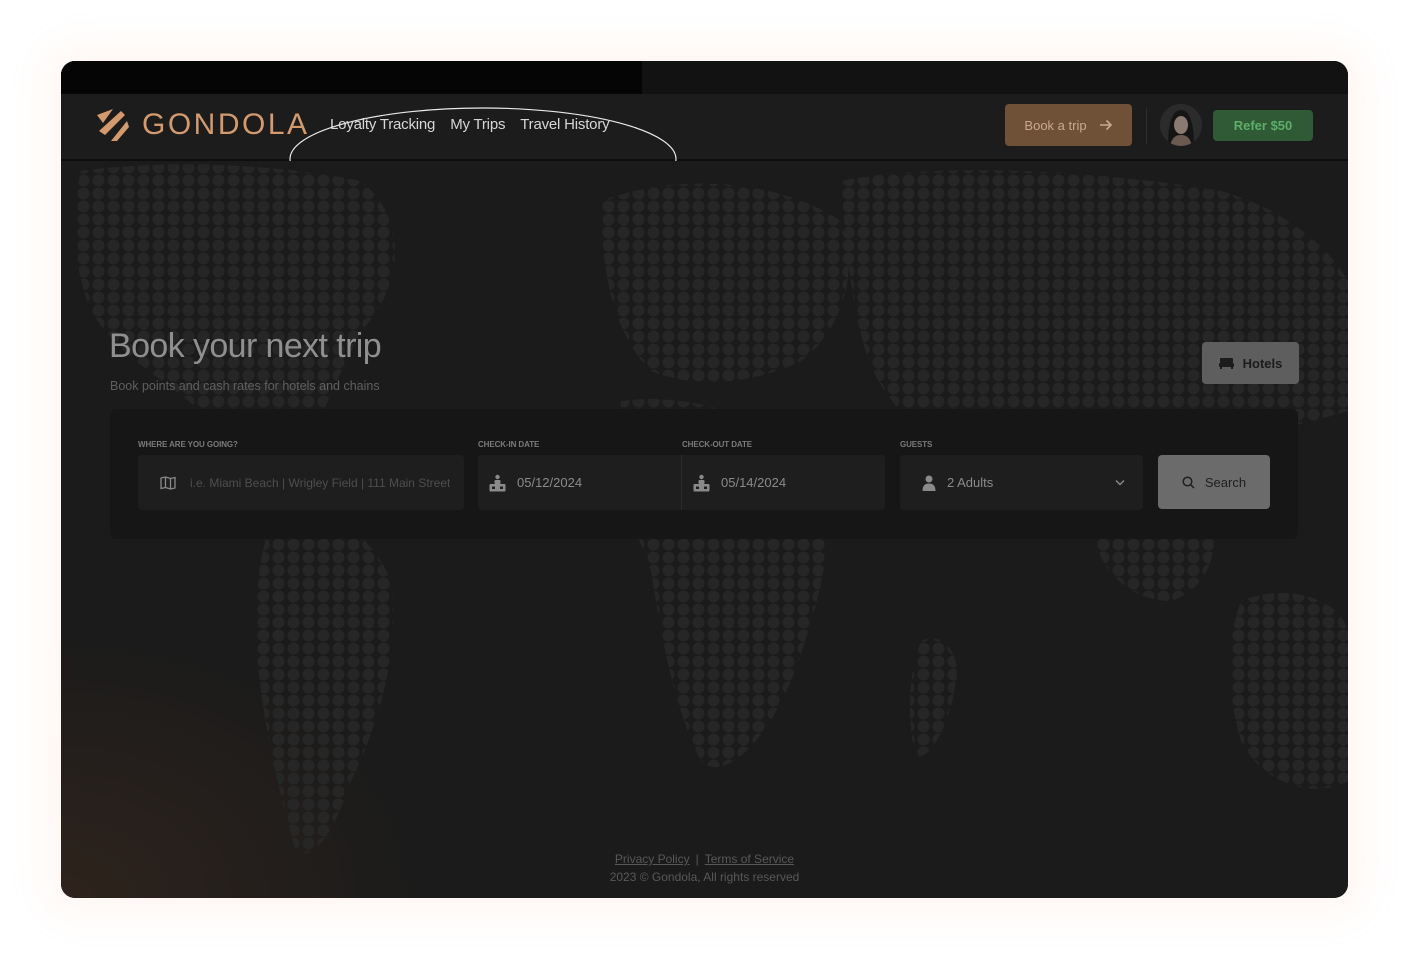  I want to click on refer-label: Refer $50, so click(1263, 125).